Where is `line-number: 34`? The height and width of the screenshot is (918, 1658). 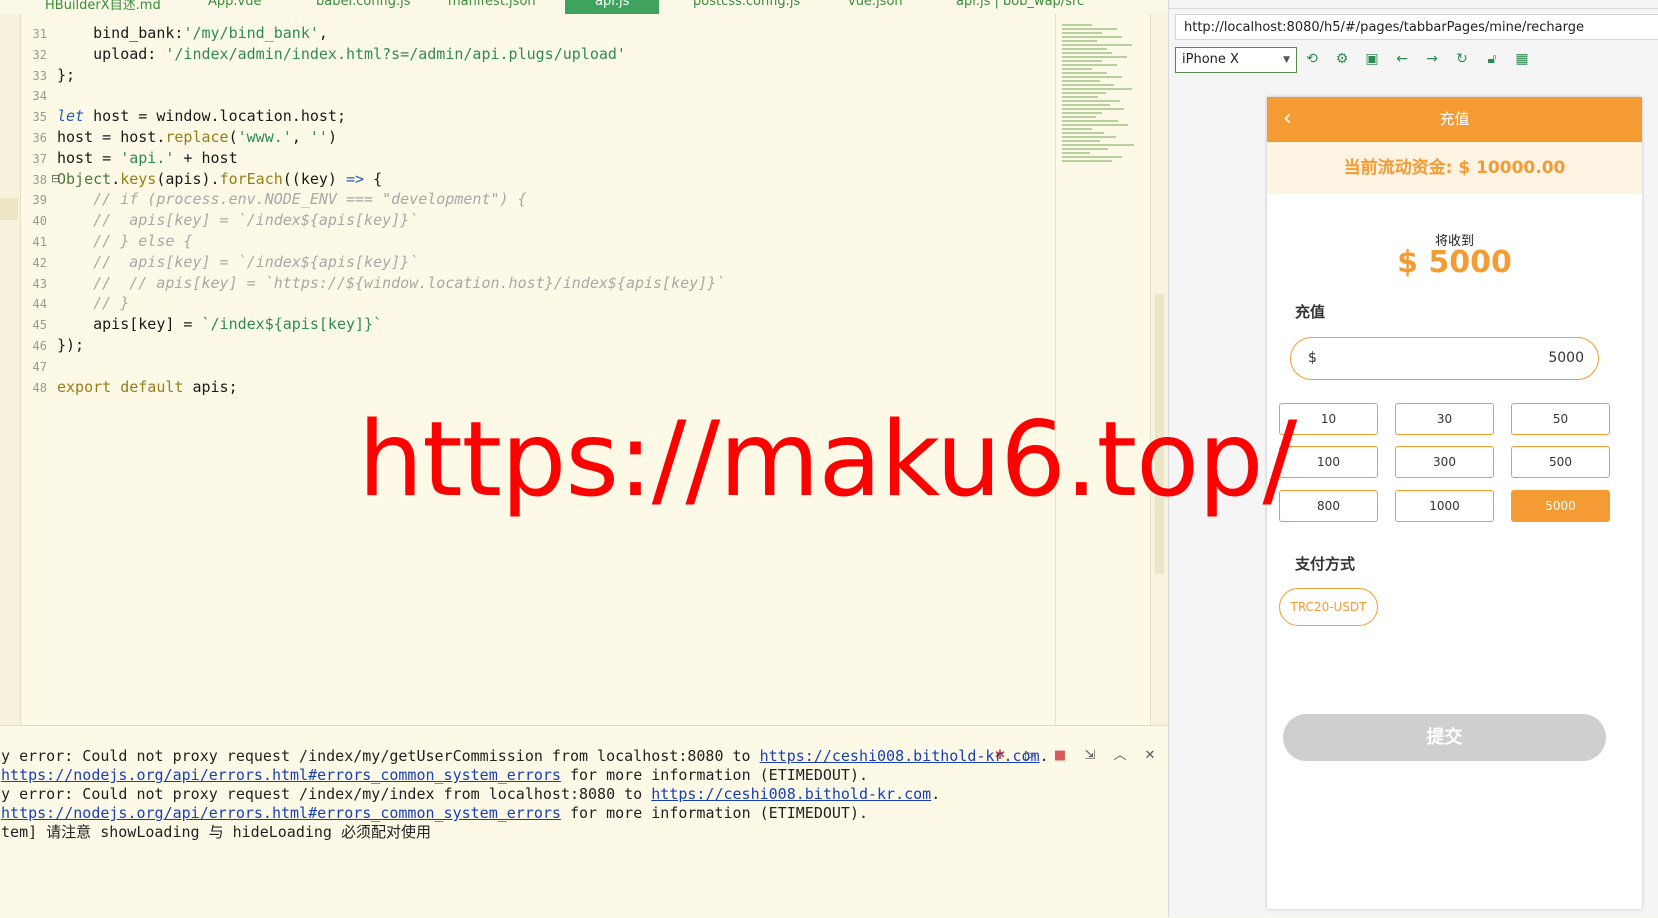
line-number: 34 is located at coordinates (39, 96).